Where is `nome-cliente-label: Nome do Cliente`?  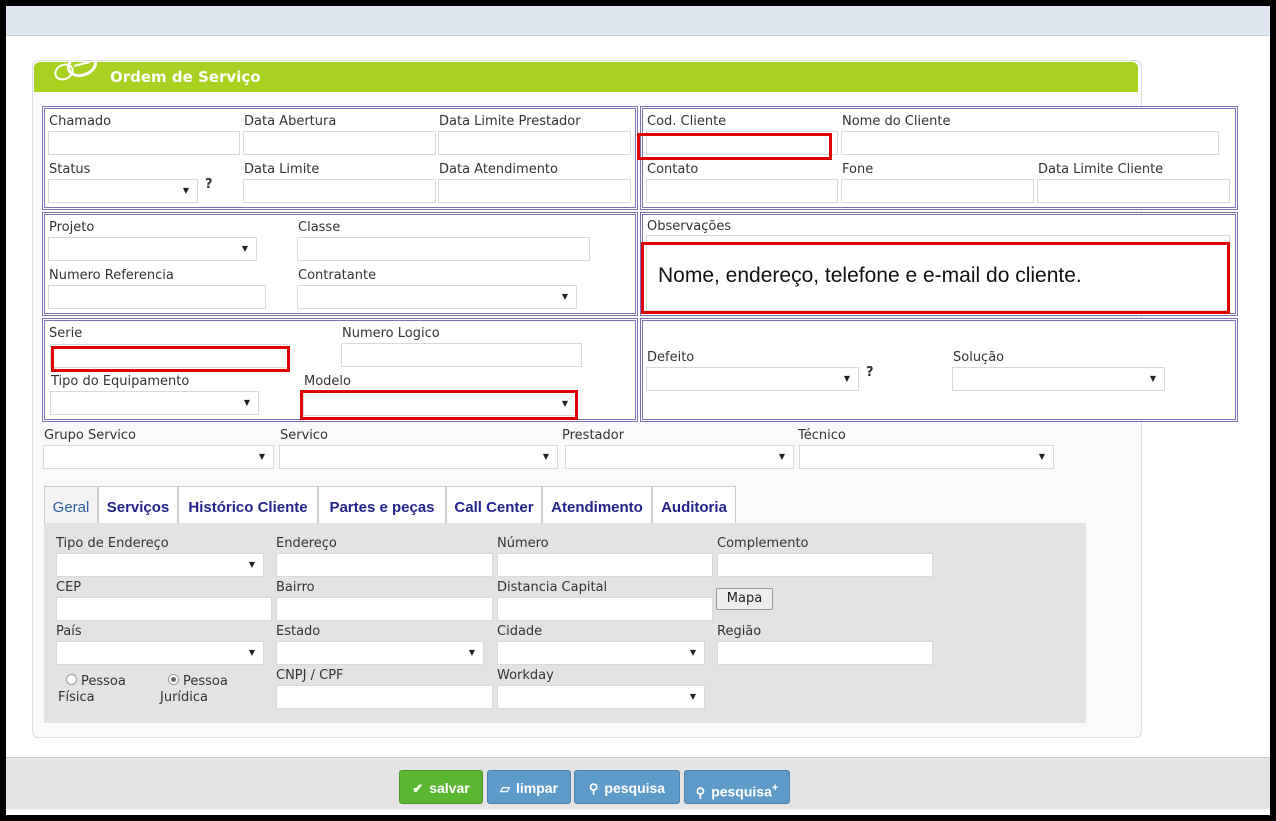
nome-cliente-label: Nome do Cliente is located at coordinates (896, 121).